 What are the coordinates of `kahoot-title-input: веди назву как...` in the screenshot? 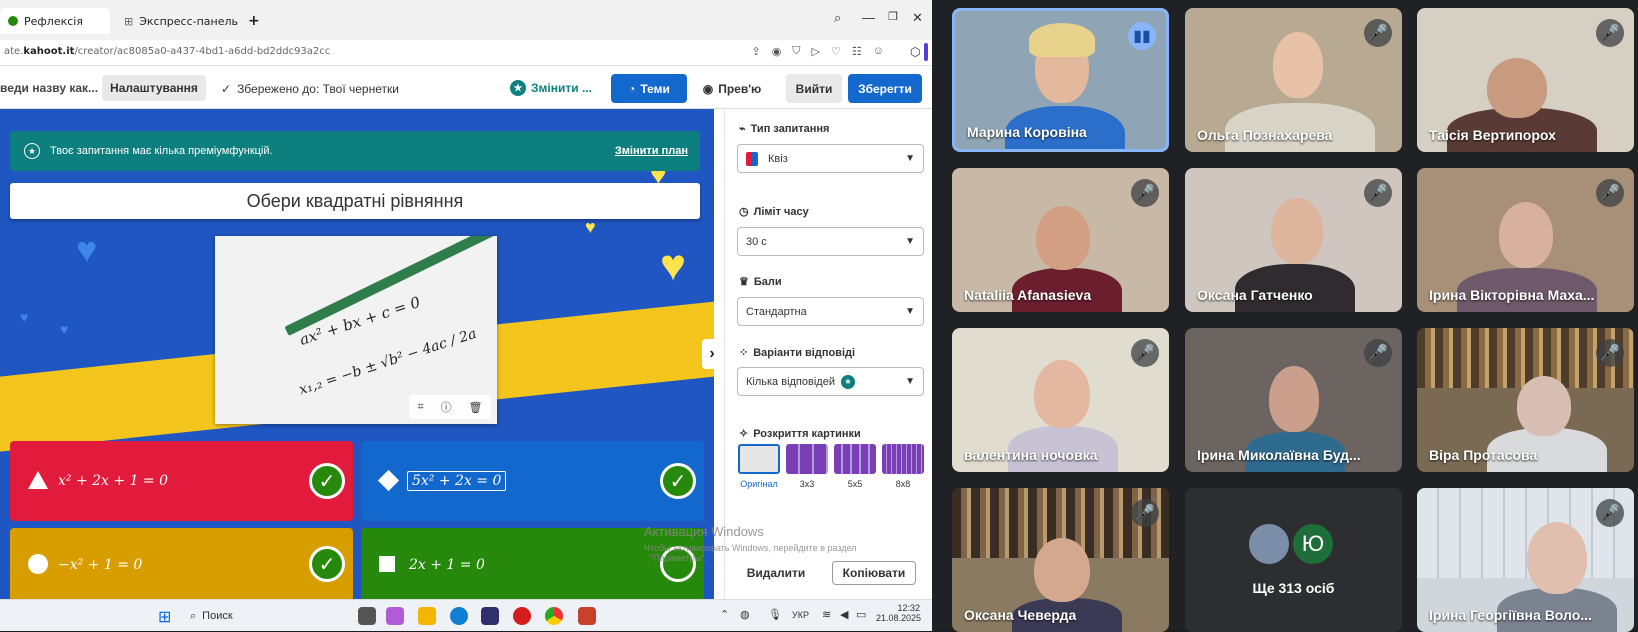 It's located at (50, 88).